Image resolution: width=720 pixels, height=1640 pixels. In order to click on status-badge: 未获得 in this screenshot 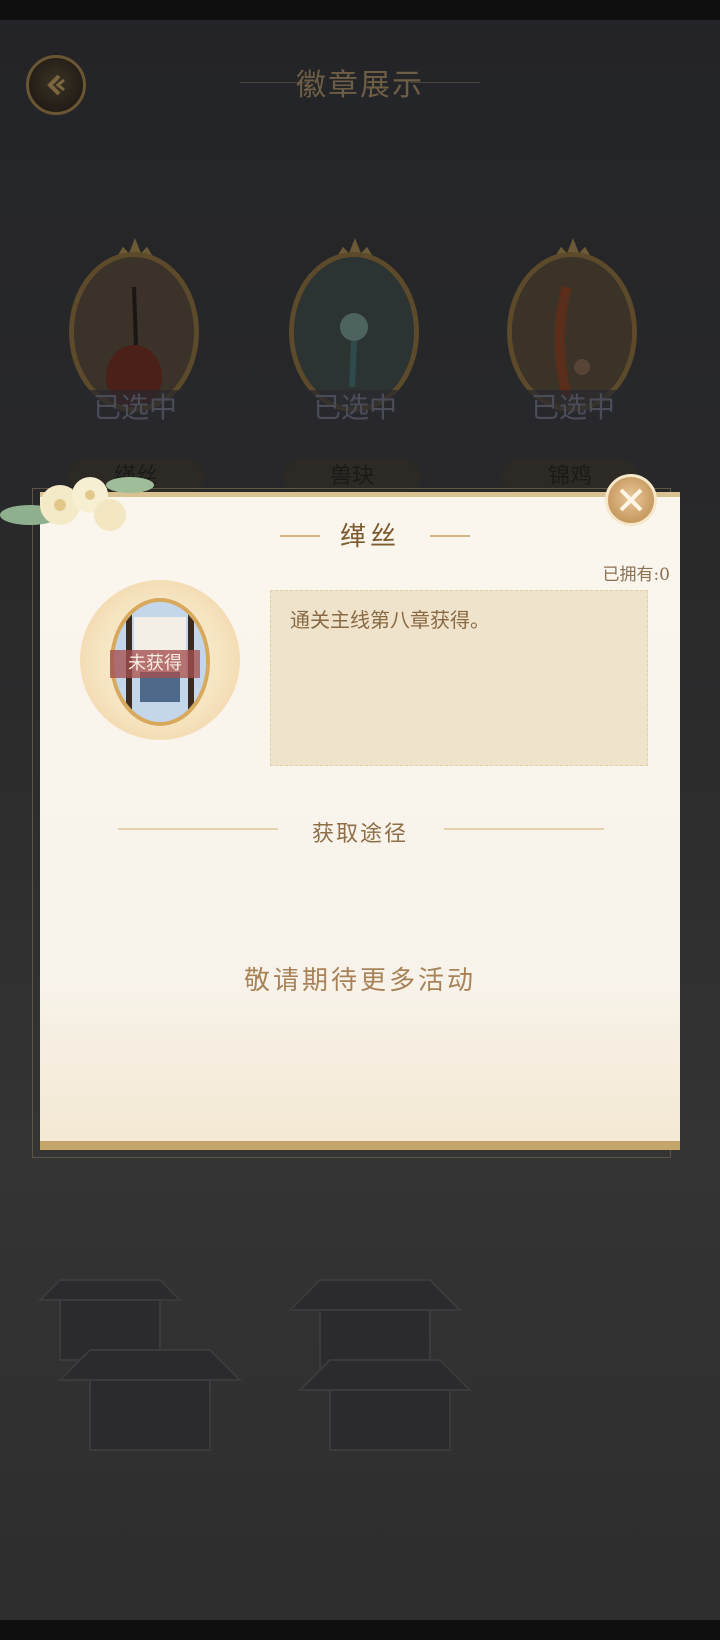, I will do `click(155, 664)`.